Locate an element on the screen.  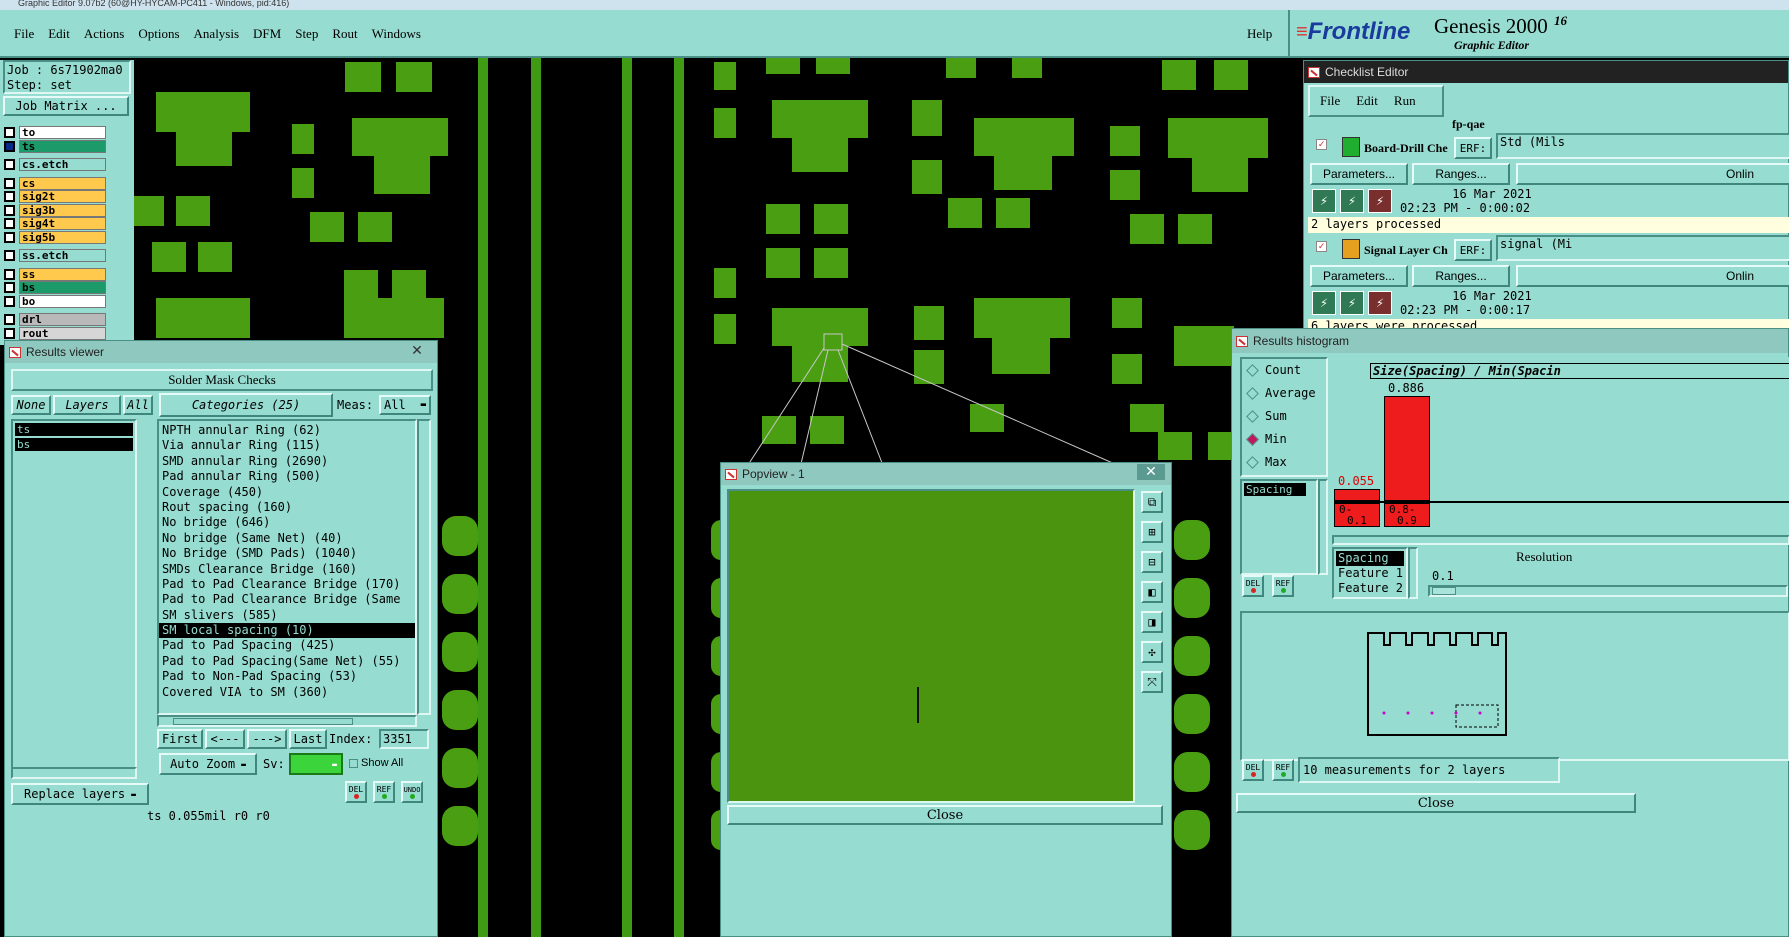
layer-name: bo is located at coordinates (62, 301).